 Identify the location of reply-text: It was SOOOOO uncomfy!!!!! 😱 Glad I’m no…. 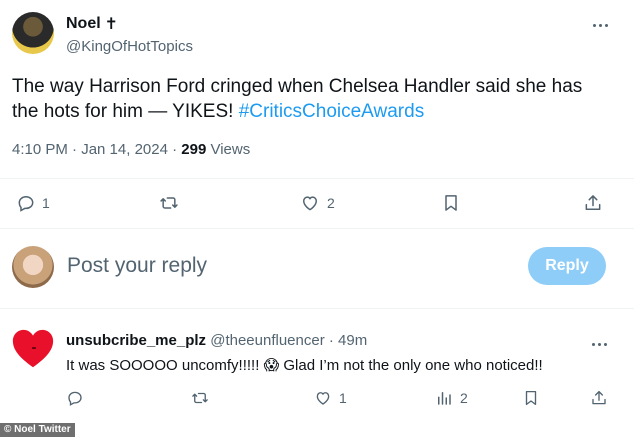
(304, 365).